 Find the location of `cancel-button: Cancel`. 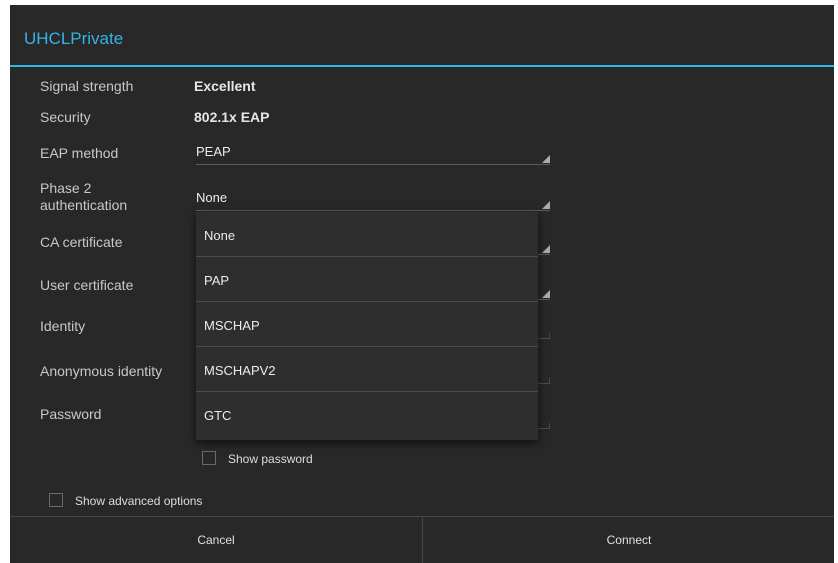

cancel-button: Cancel is located at coordinates (216, 540).